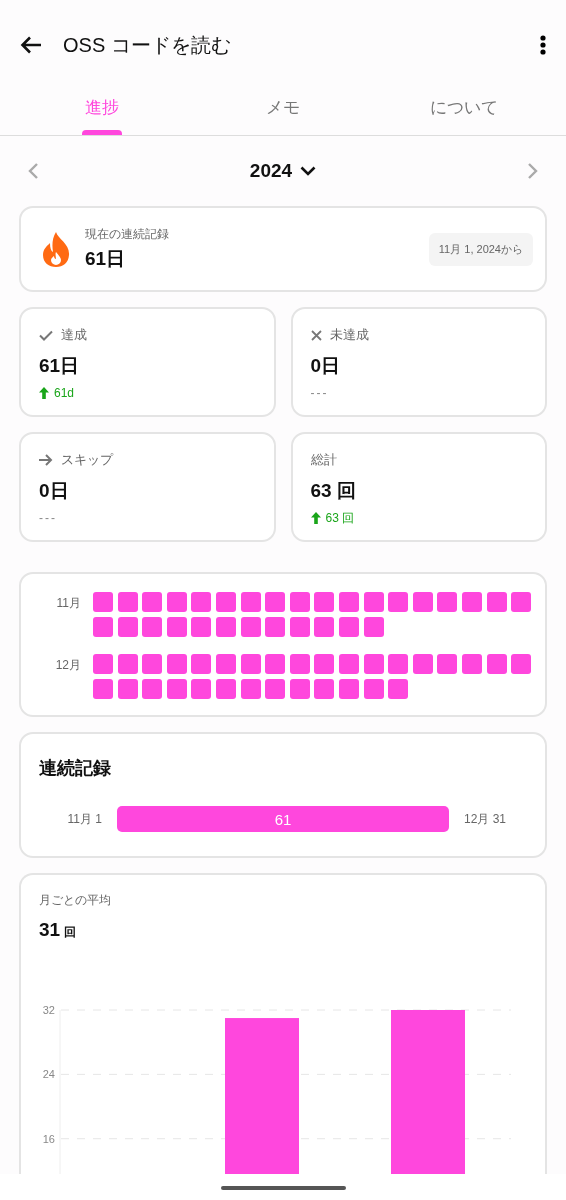  Describe the element at coordinates (75, 768) in the screenshot. I see `section-title: 連続記録` at that location.